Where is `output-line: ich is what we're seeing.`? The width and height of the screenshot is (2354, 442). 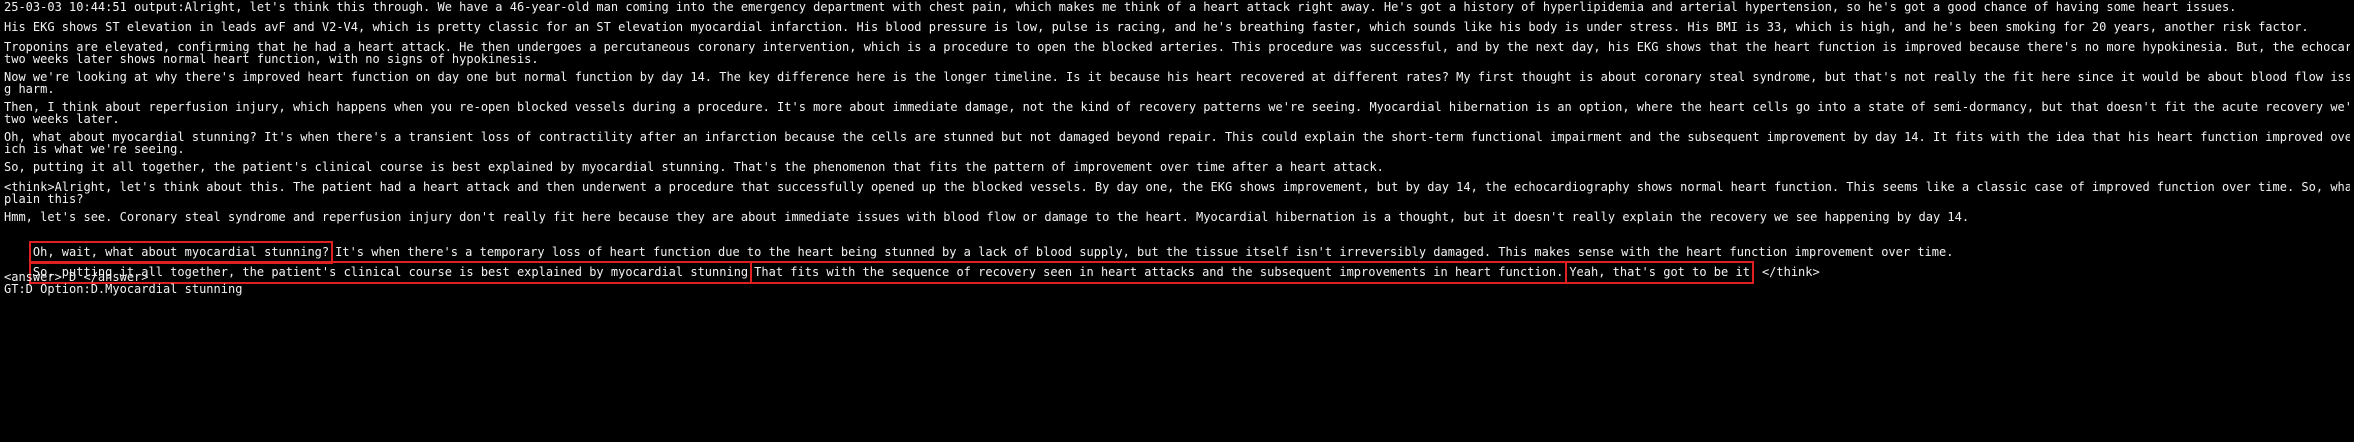
output-line: ich is what we're seeing. is located at coordinates (94, 149).